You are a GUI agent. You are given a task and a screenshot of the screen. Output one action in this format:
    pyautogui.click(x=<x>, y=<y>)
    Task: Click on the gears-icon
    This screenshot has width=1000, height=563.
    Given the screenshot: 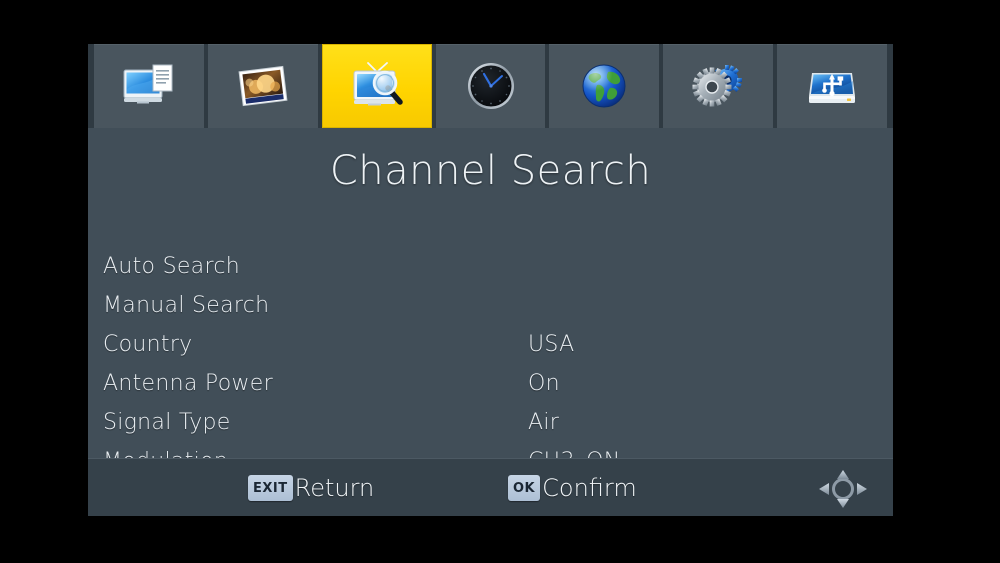 What is the action you would take?
    pyautogui.click(x=718, y=86)
    